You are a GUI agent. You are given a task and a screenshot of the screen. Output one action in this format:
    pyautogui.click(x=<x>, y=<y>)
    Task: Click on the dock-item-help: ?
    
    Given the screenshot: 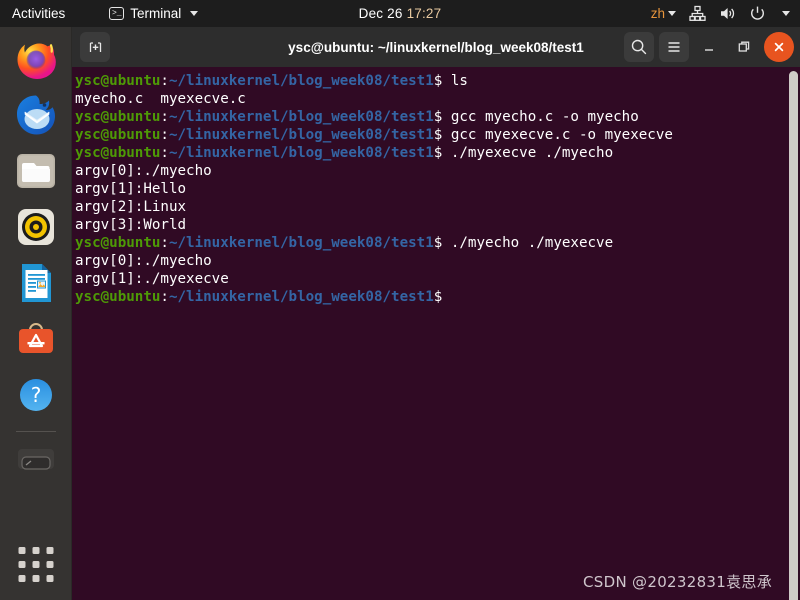 What is the action you would take?
    pyautogui.click(x=36, y=395)
    